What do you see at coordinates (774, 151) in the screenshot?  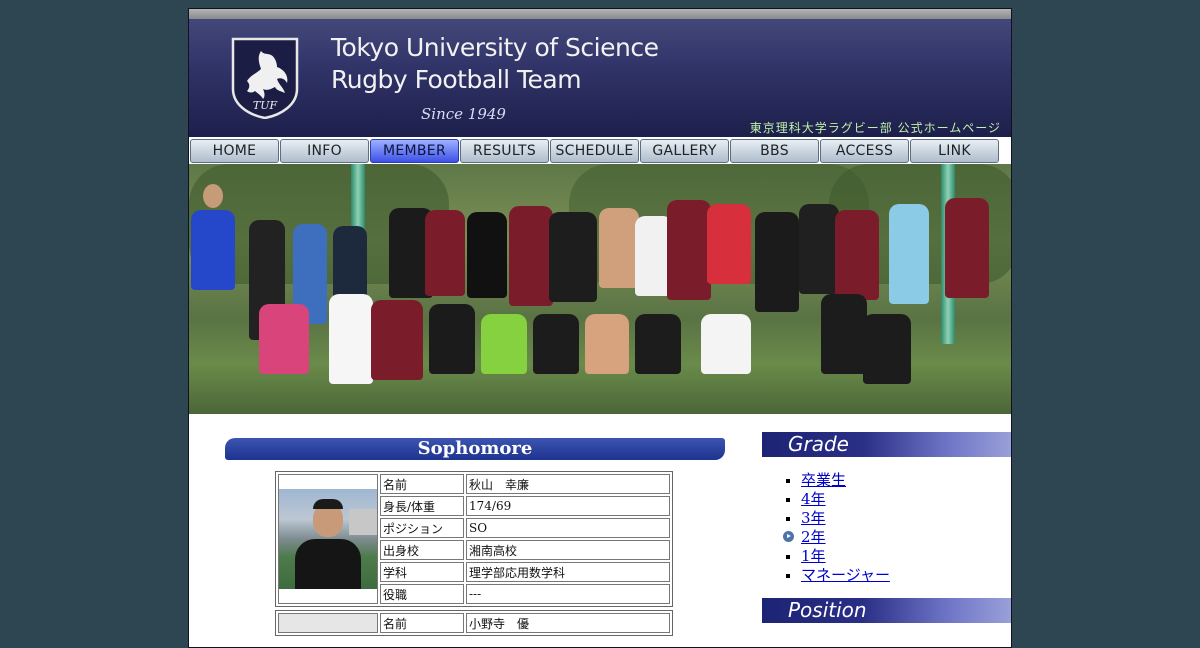 I see `nav-bbs: BBS` at bounding box center [774, 151].